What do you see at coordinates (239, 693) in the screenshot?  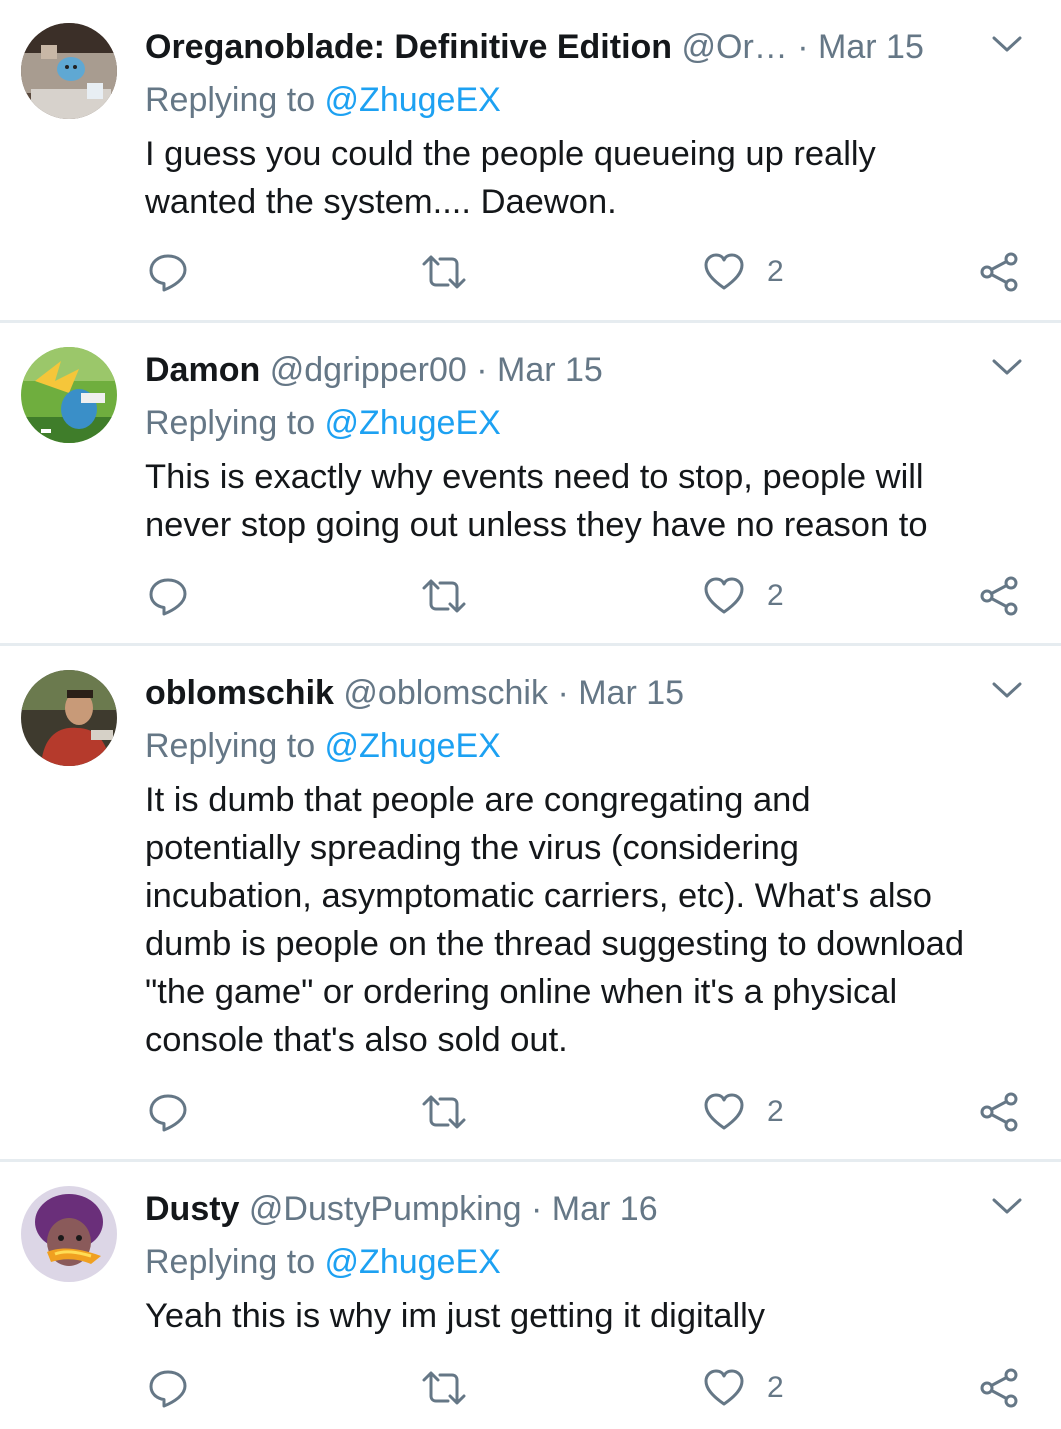 I see `display-name: oblomschik` at bounding box center [239, 693].